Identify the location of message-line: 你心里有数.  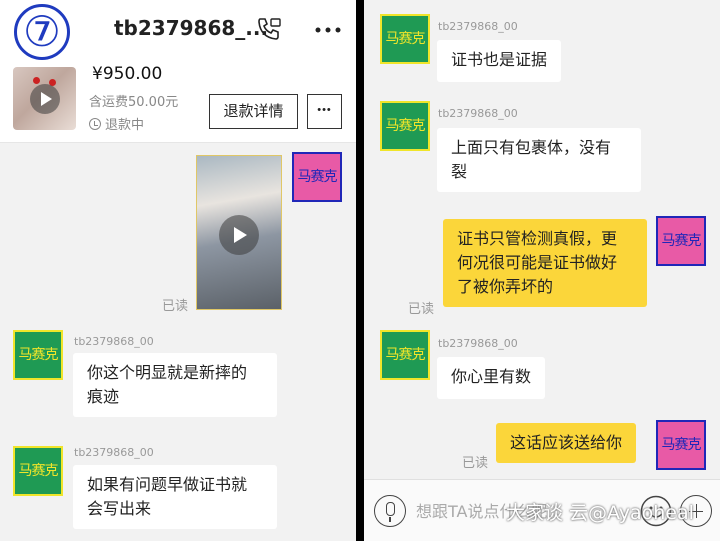
(491, 376).